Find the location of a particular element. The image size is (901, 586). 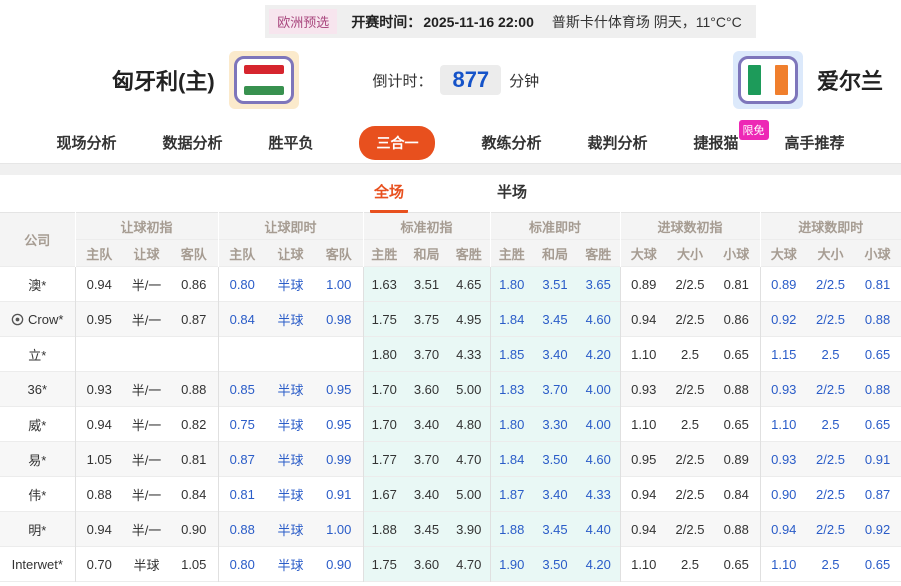

sub-column-header: 小球 is located at coordinates (877, 253).